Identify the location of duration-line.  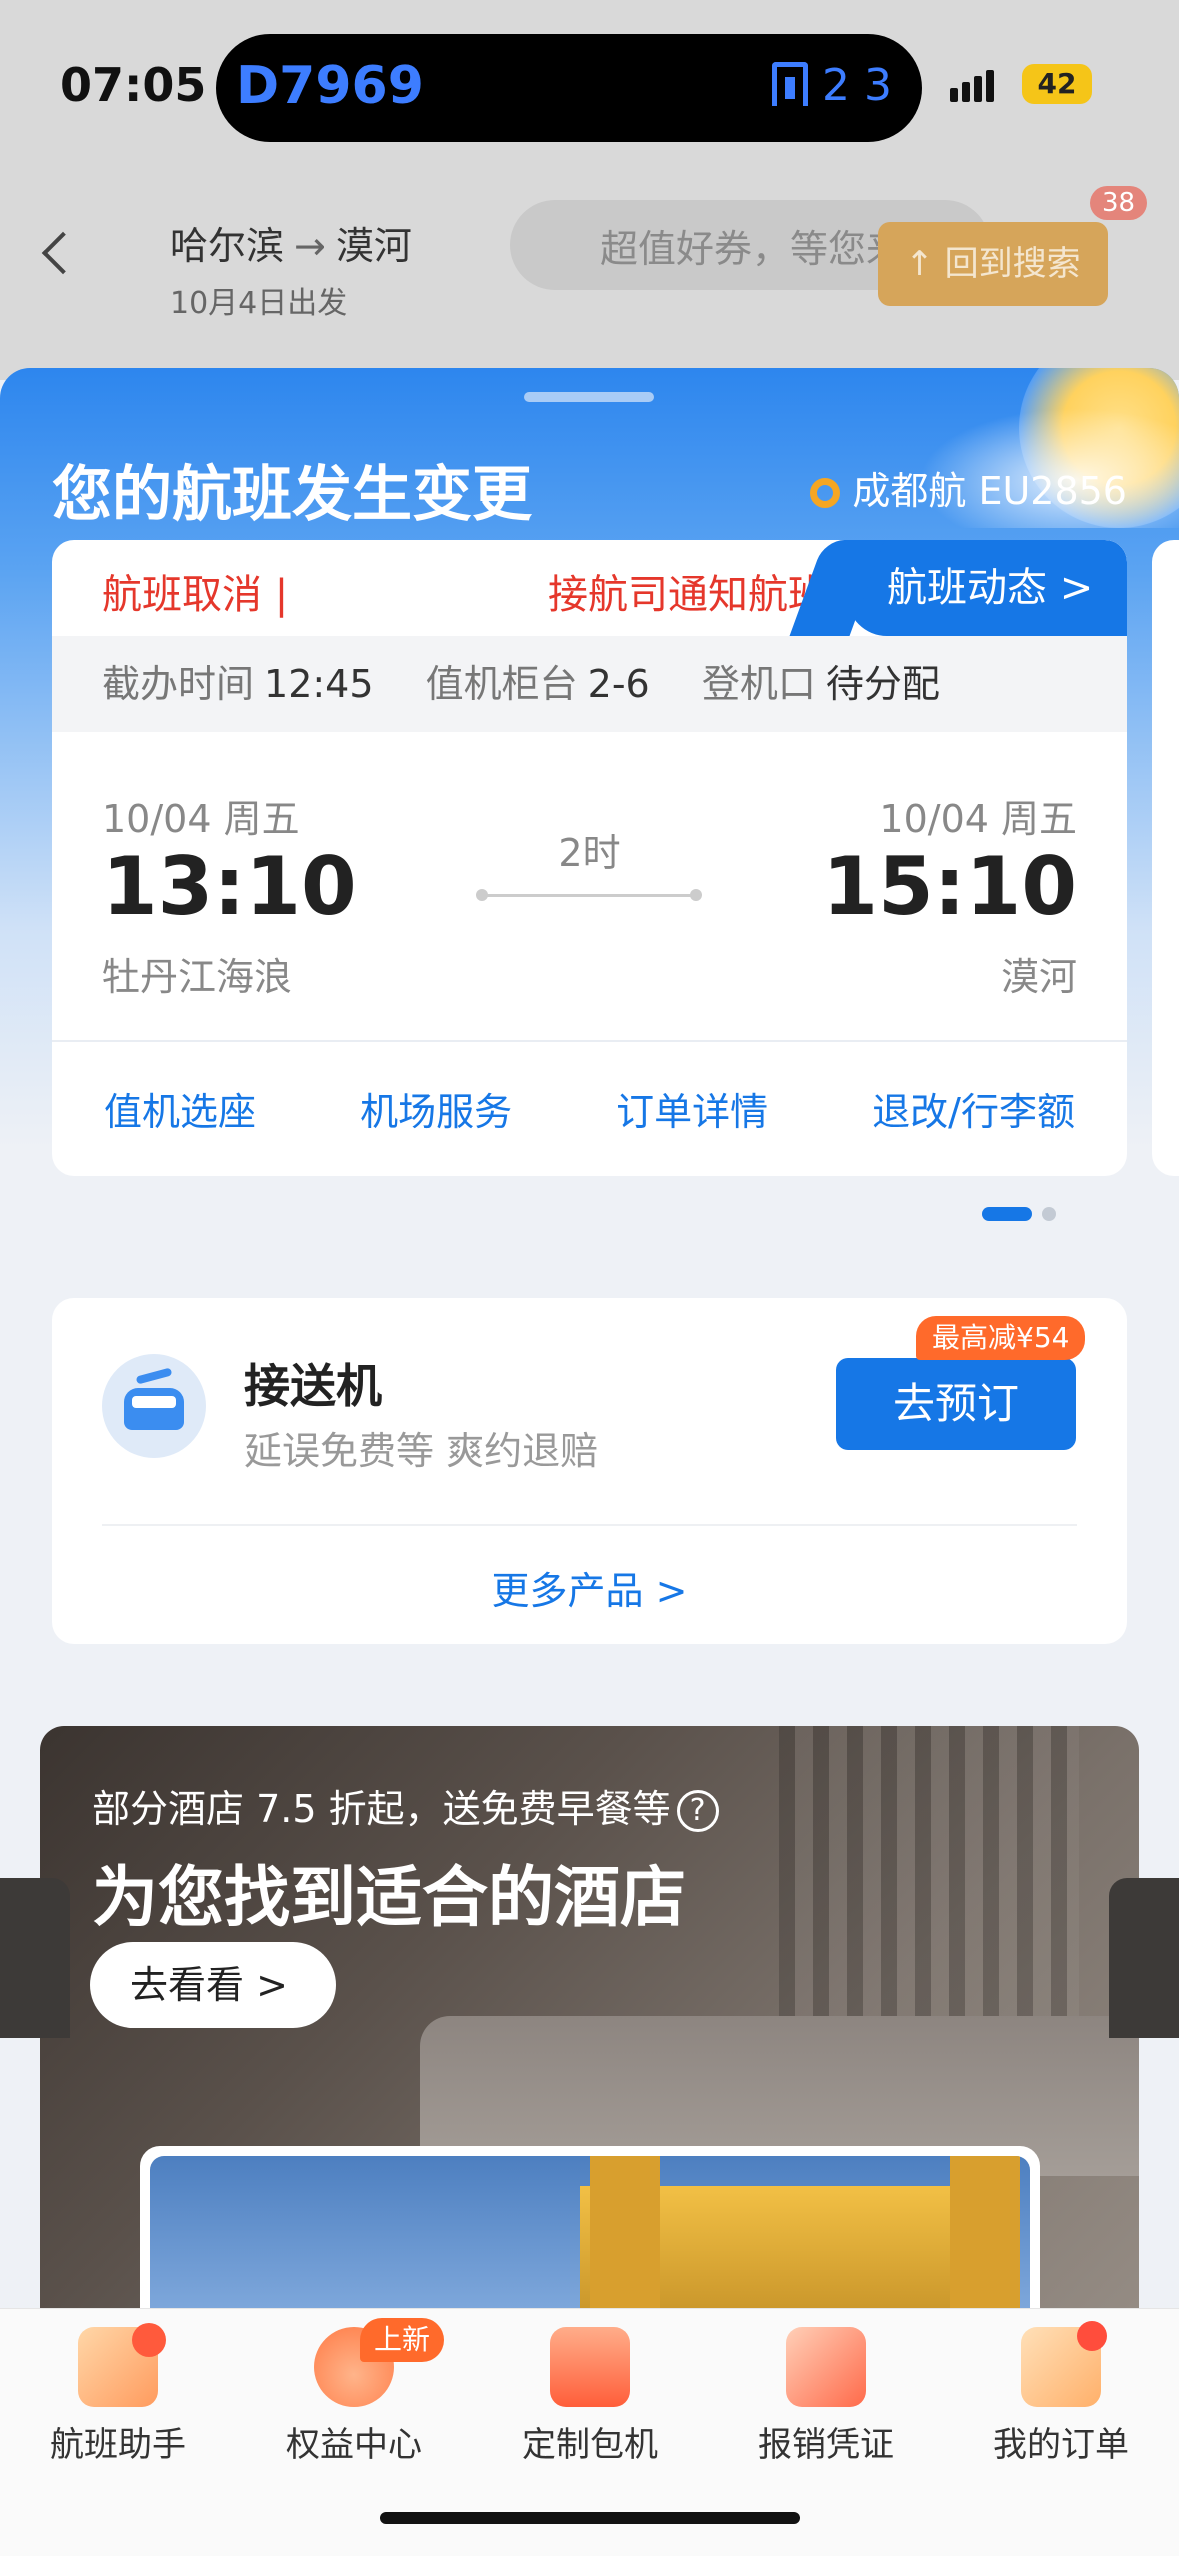
(589, 895).